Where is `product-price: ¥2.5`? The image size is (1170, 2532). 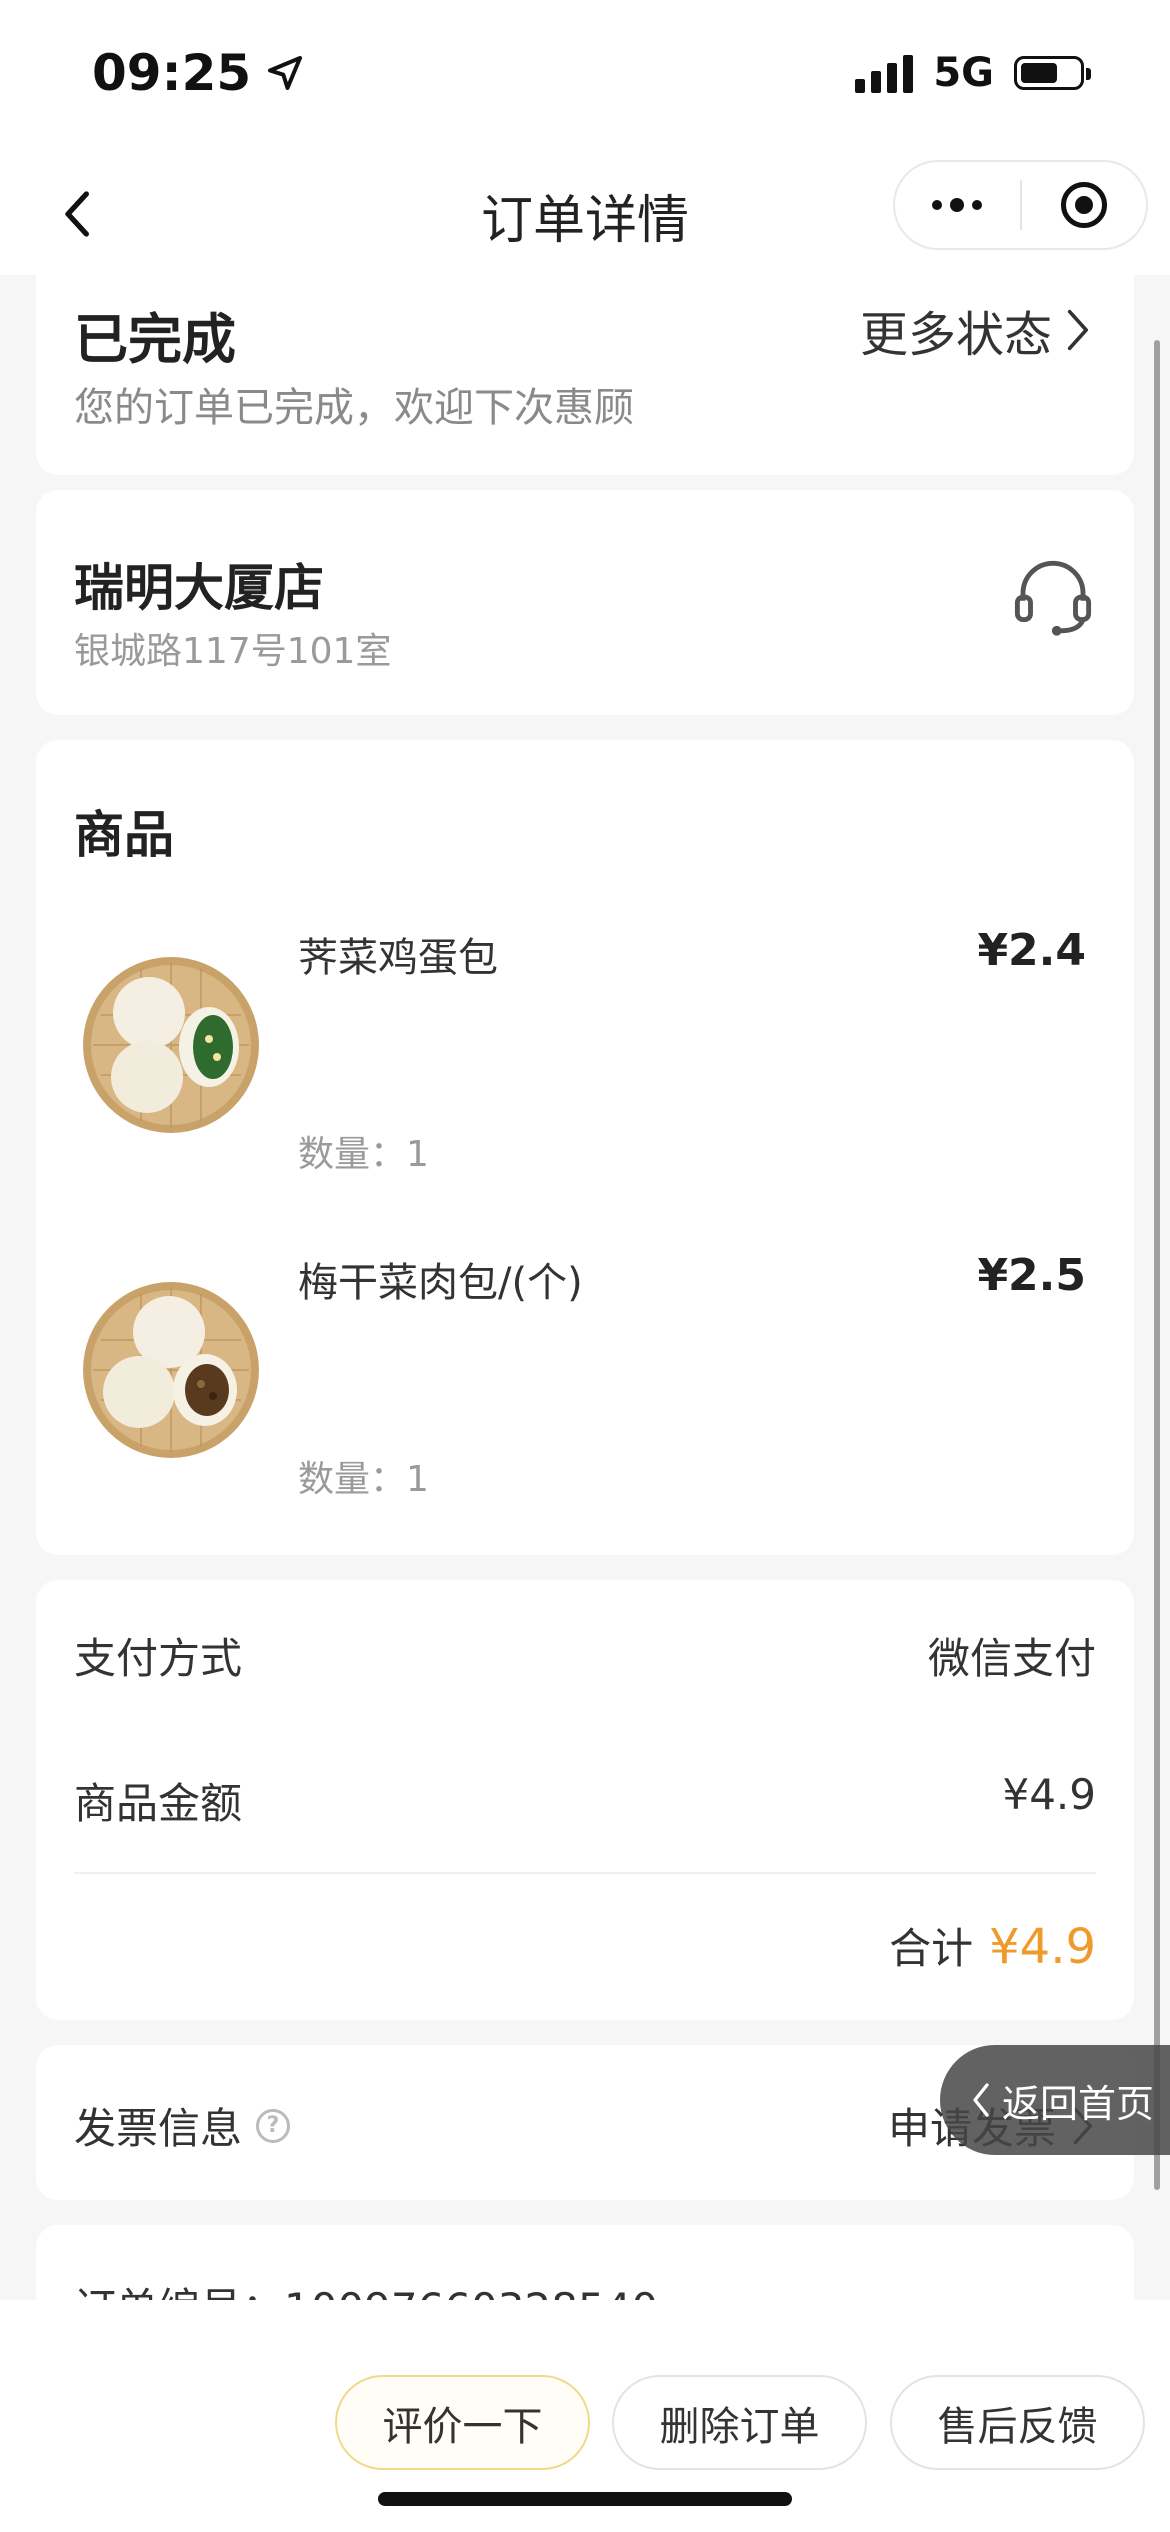
product-price: ¥2.5 is located at coordinates (1031, 1275).